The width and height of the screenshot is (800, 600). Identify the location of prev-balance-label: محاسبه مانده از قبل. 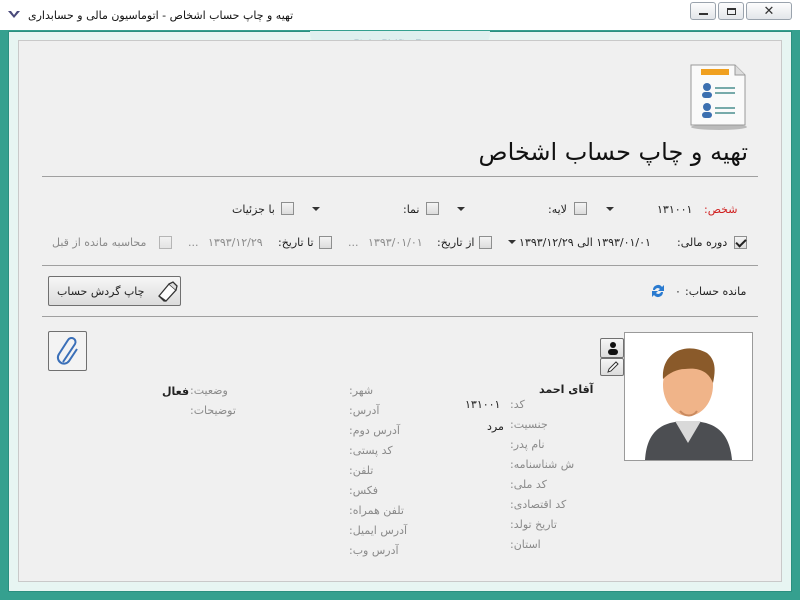
(99, 242).